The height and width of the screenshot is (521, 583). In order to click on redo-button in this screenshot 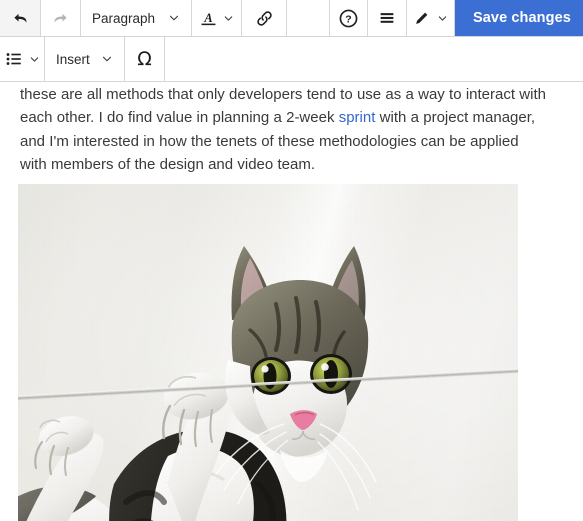, I will do `click(61, 18)`.